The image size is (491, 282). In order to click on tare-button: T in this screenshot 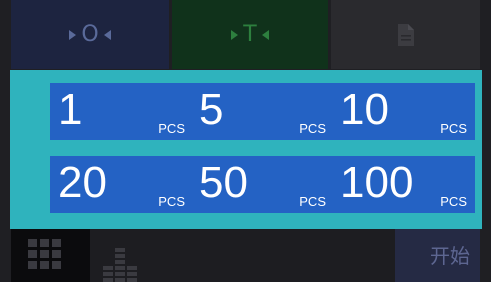, I will do `click(250, 34)`.